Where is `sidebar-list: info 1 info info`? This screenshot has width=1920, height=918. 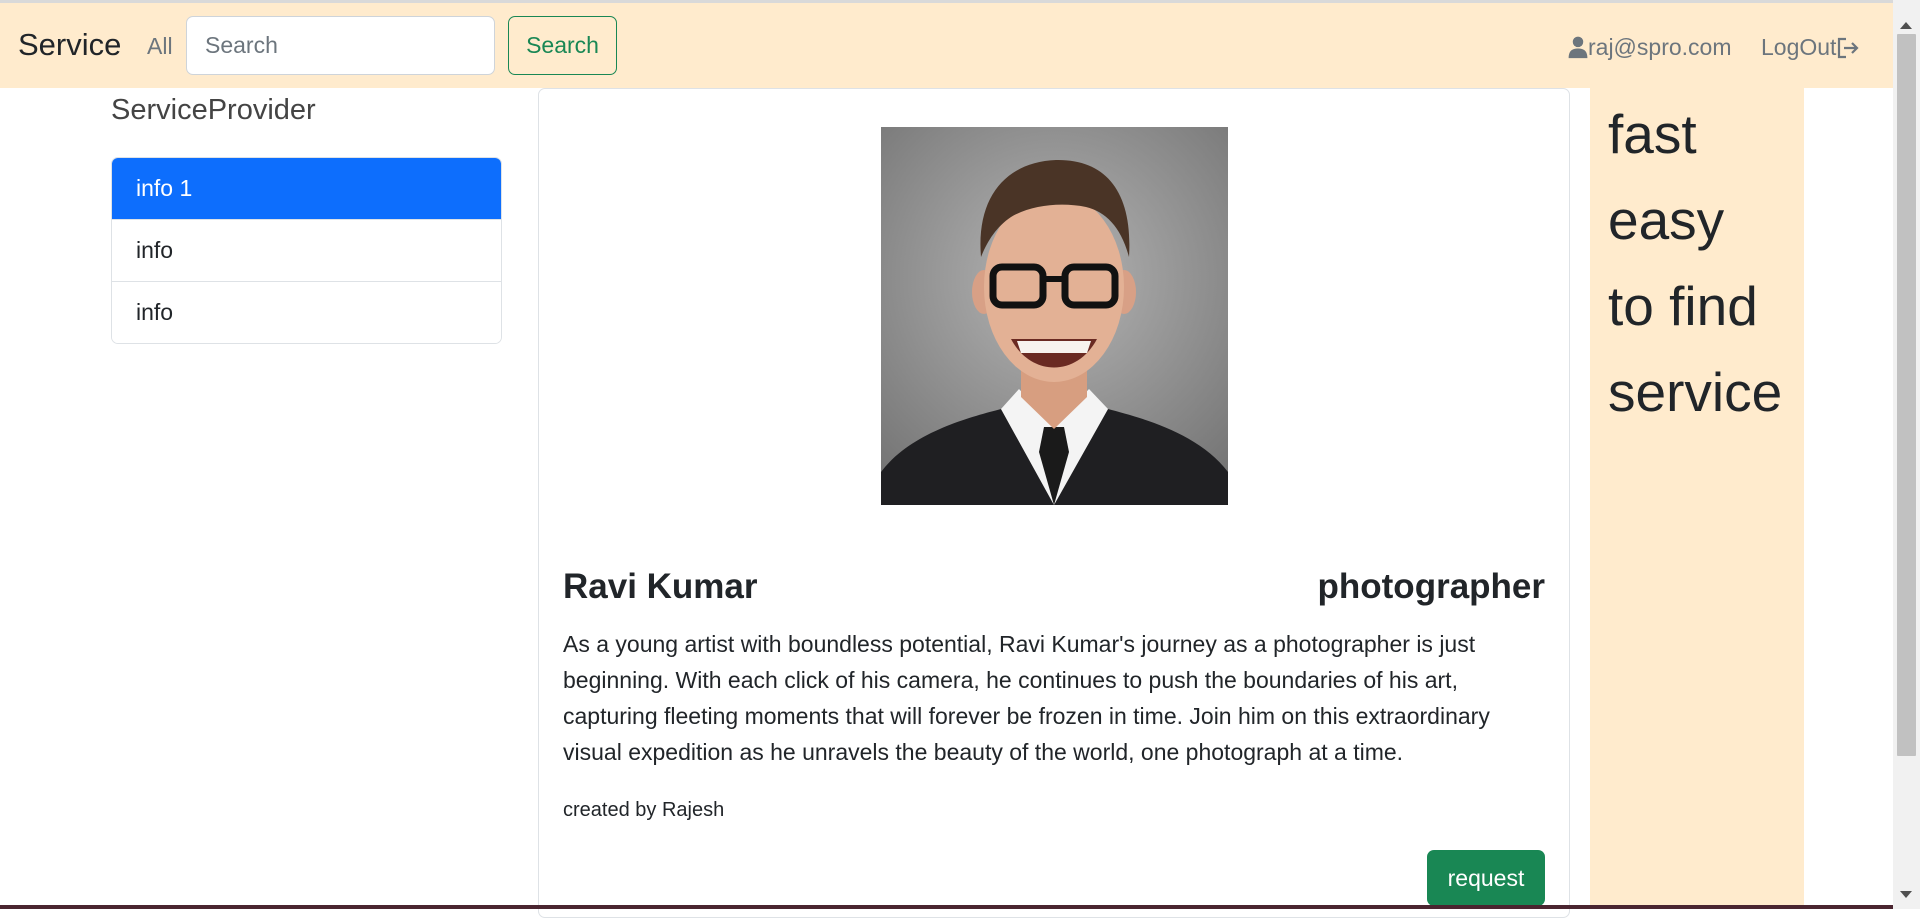 sidebar-list: info 1 info info is located at coordinates (306, 250).